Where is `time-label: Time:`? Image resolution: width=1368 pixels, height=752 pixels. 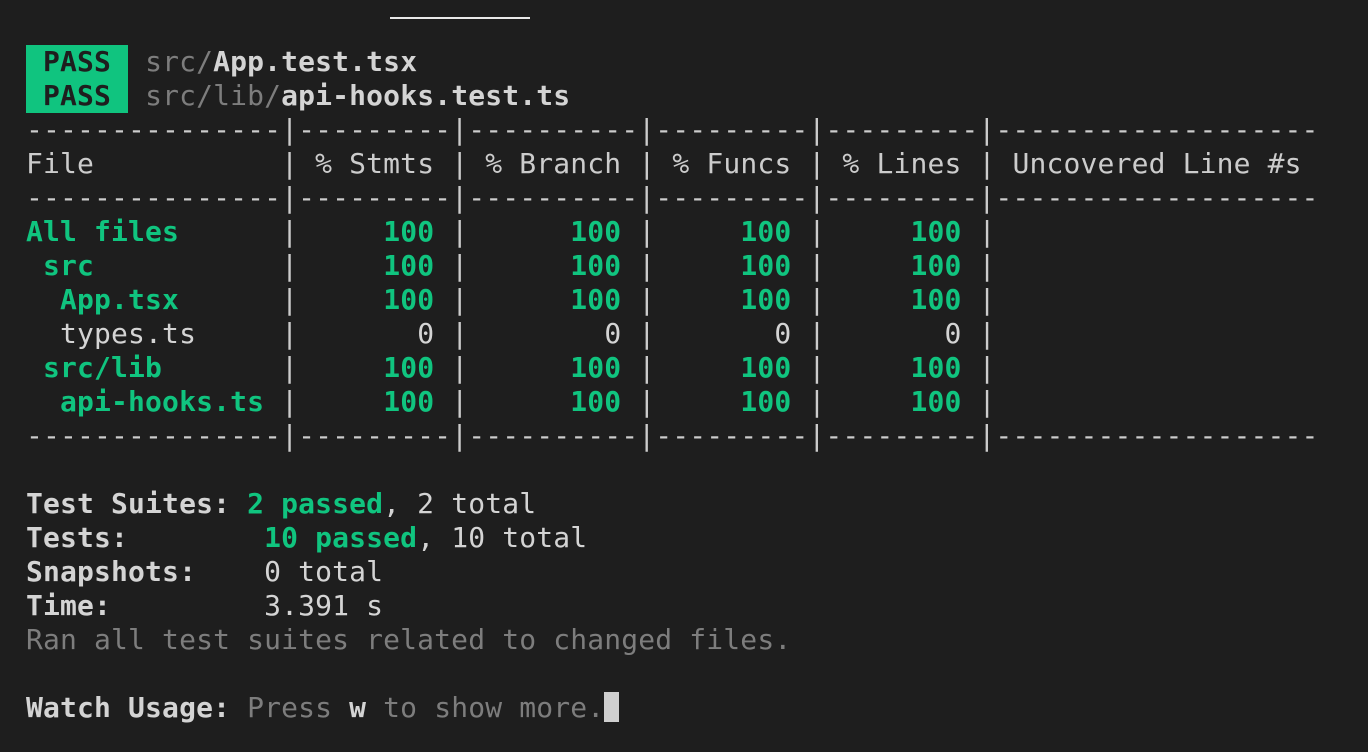
time-label: Time: is located at coordinates (69, 605).